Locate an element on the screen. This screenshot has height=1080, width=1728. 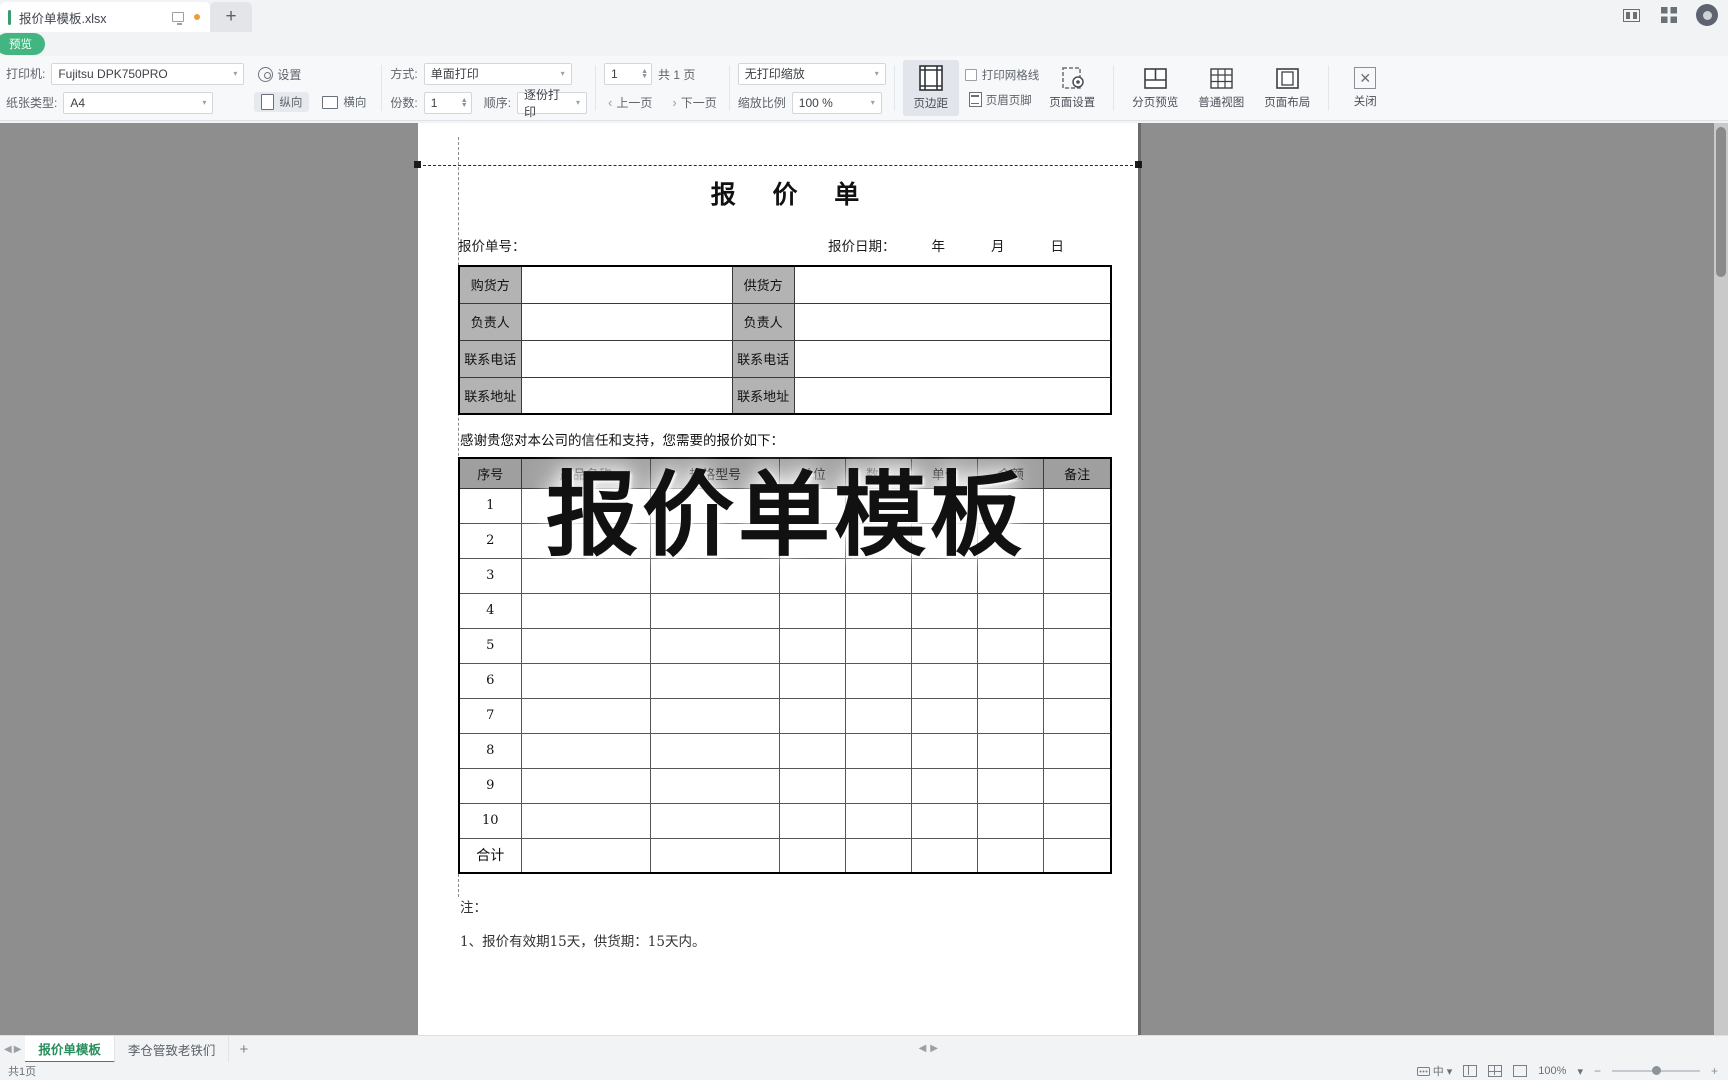
hscroll-right-icon: ▶ is located at coordinates (934, 1048).